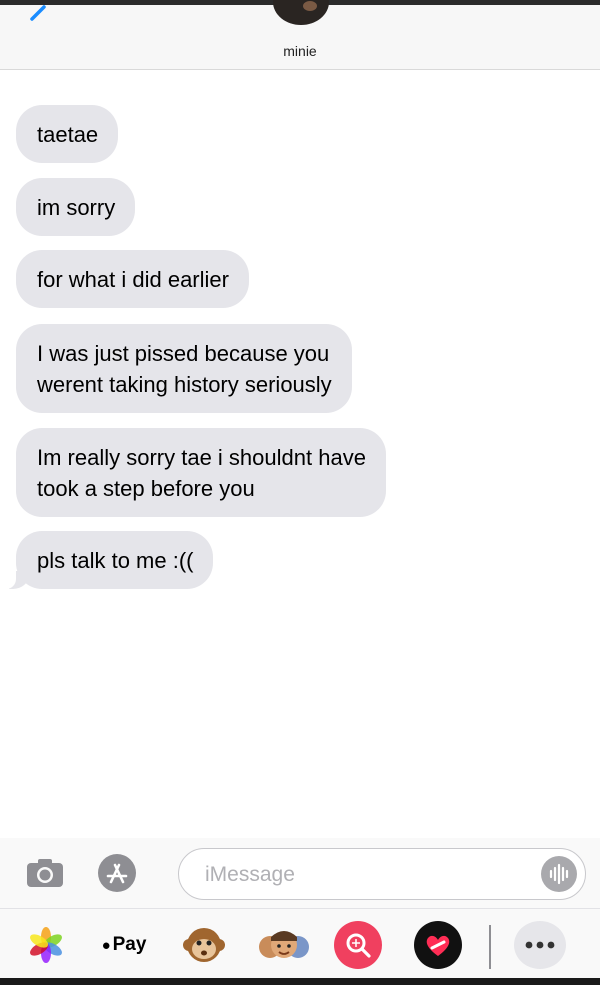 The image size is (600, 985). What do you see at coordinates (284, 945) in the screenshot?
I see `memoji-icon` at bounding box center [284, 945].